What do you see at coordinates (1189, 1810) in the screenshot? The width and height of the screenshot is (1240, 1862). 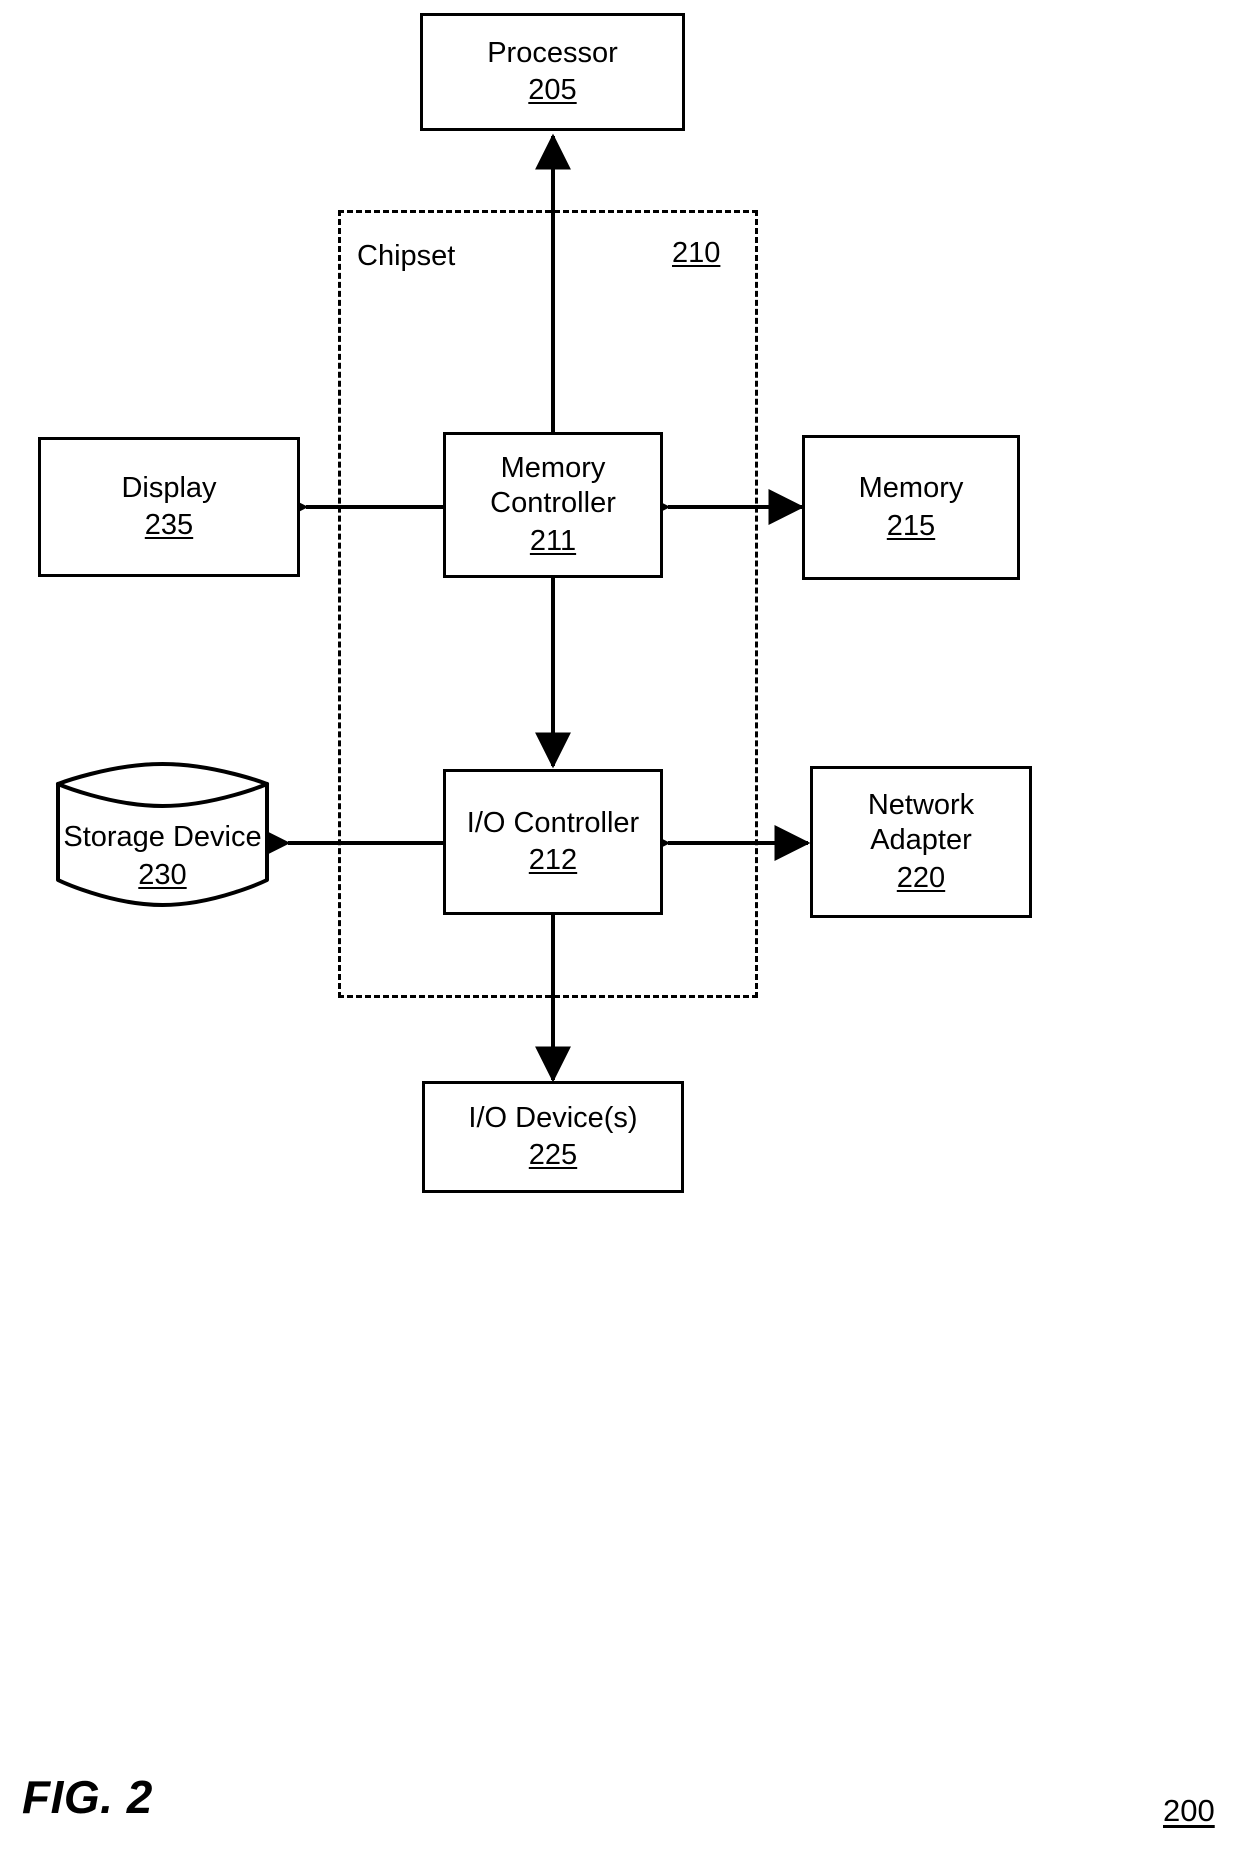 I see `figure-reference-numeral: 200` at bounding box center [1189, 1810].